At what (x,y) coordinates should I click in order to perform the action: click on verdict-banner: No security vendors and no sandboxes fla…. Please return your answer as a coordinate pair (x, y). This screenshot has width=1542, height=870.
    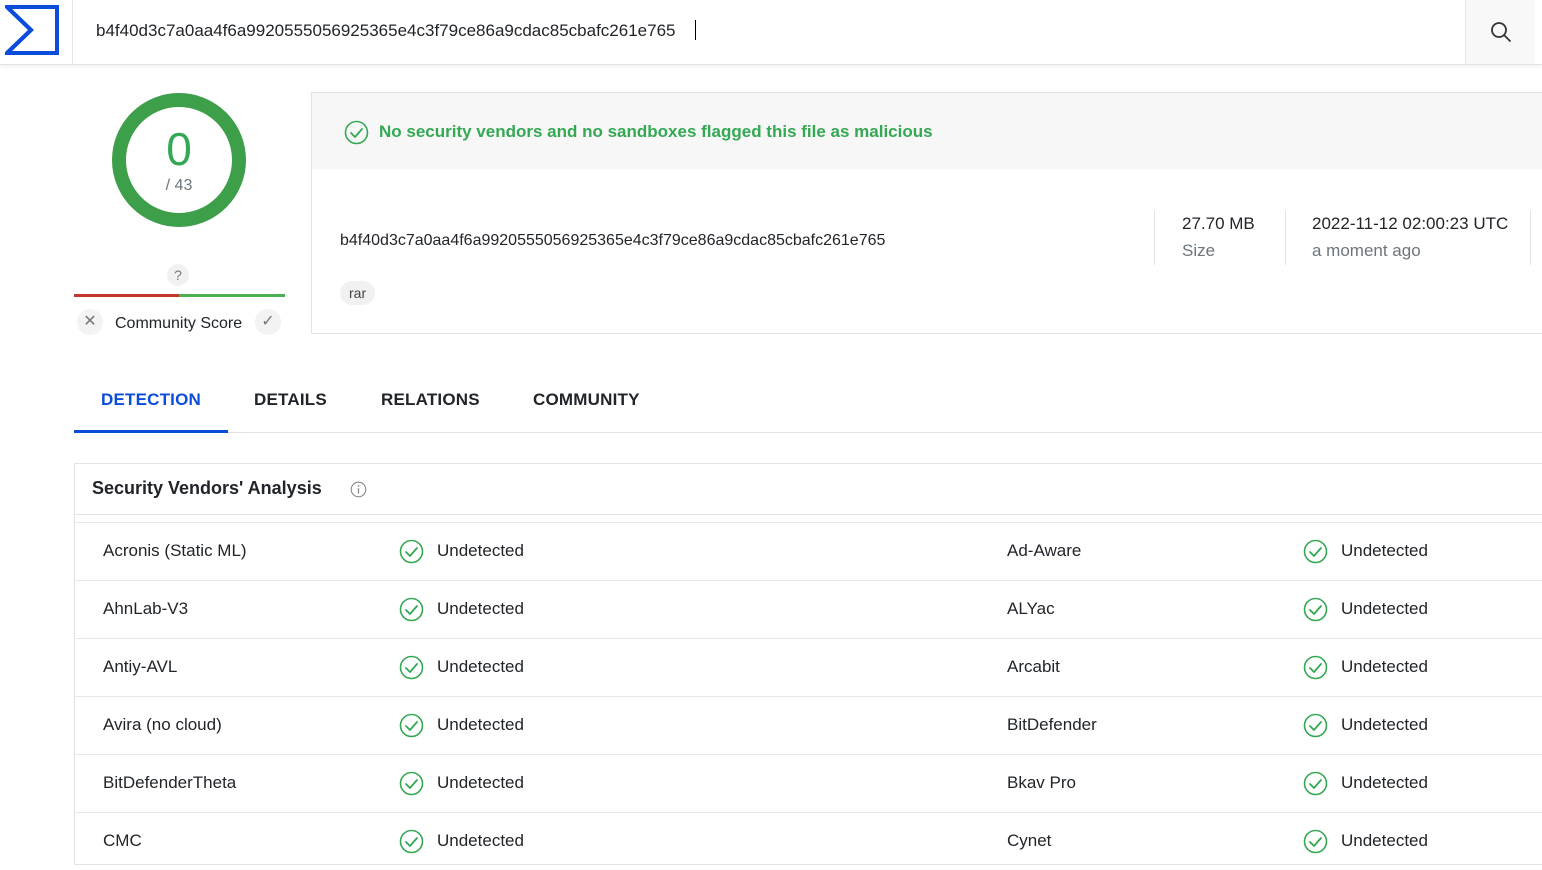
    Looking at the image, I should click on (927, 131).